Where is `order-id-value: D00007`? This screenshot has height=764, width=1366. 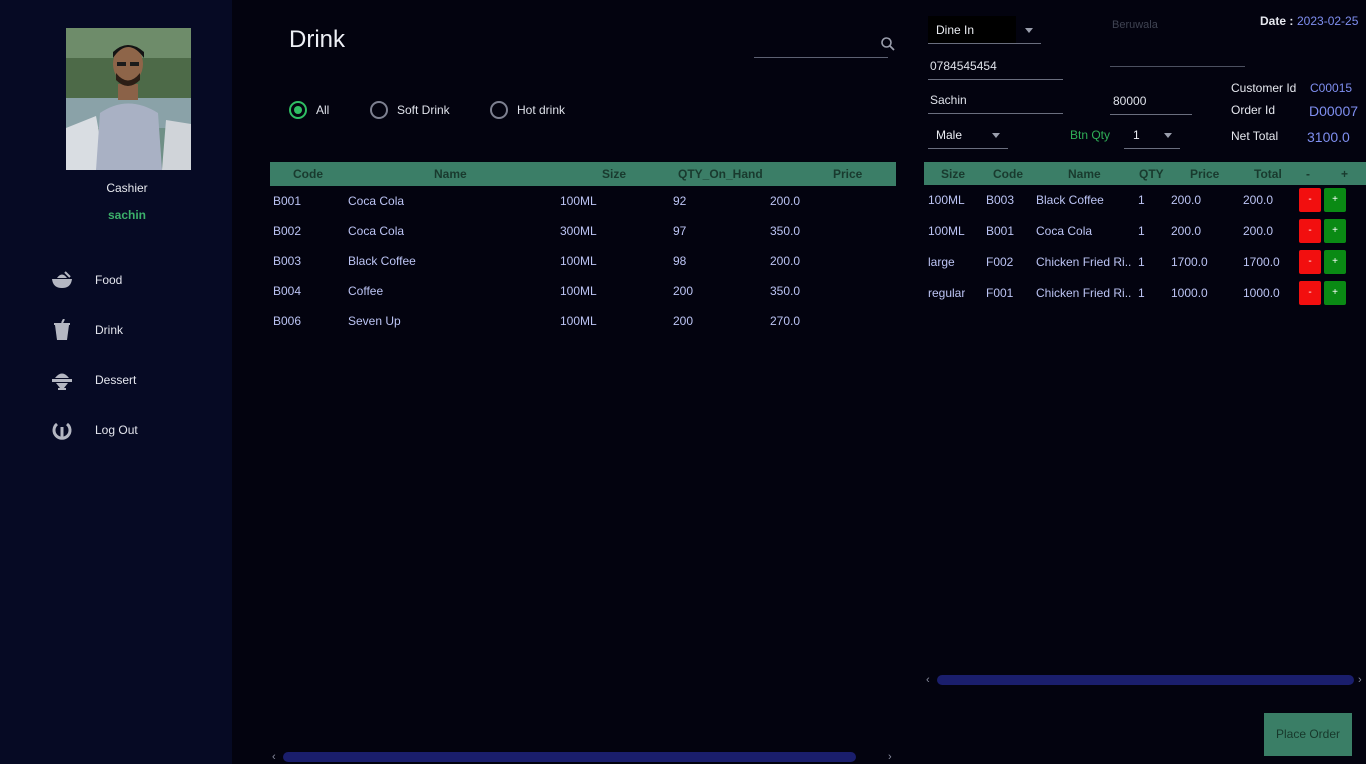 order-id-value: D00007 is located at coordinates (1334, 111).